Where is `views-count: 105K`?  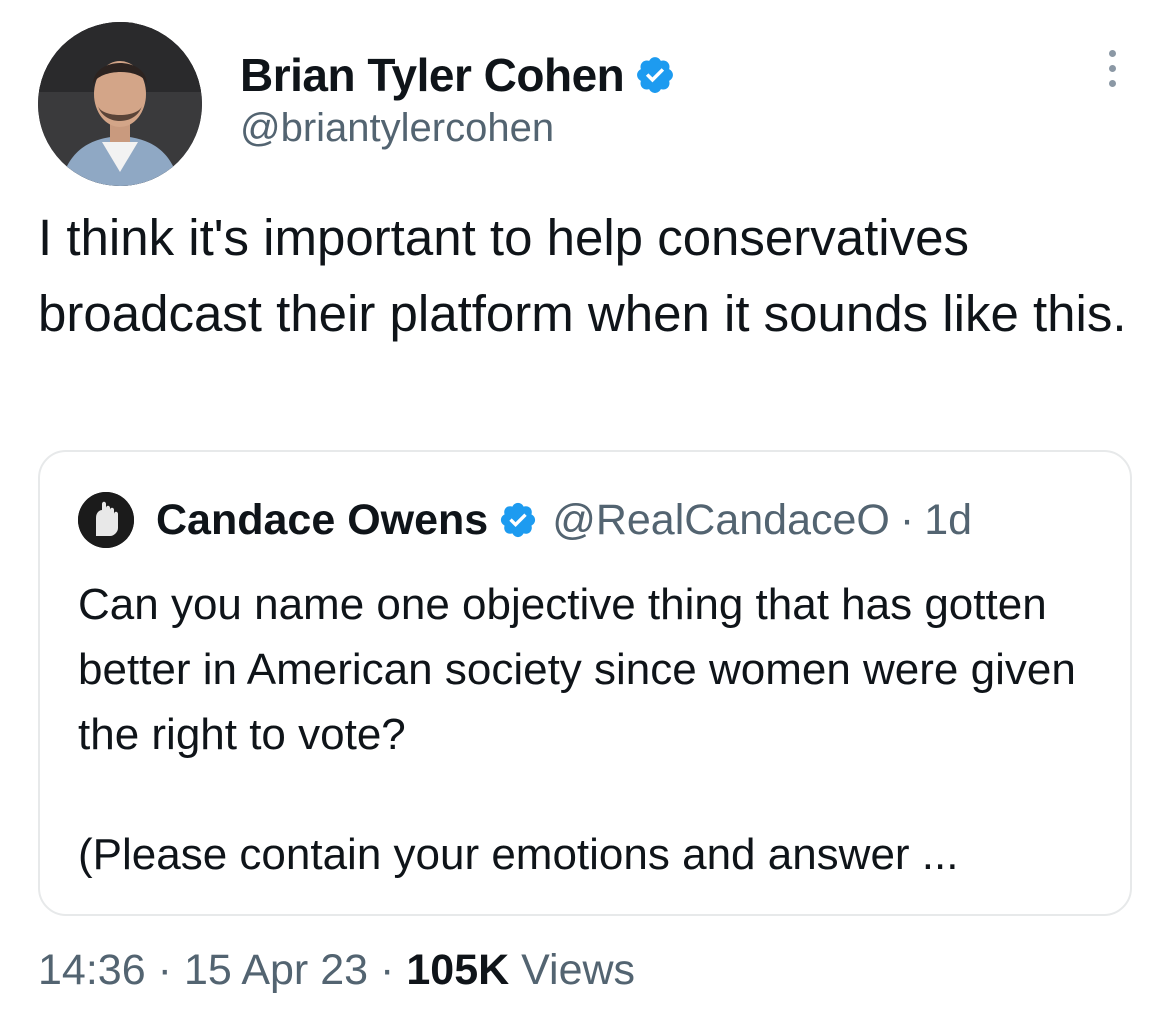 views-count: 105K is located at coordinates (458, 970).